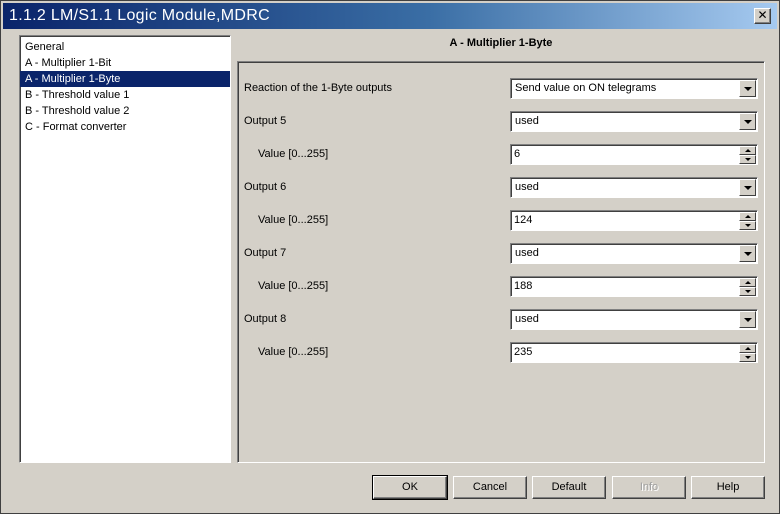  I want to click on output-6-dropdown: used, so click(634, 187).